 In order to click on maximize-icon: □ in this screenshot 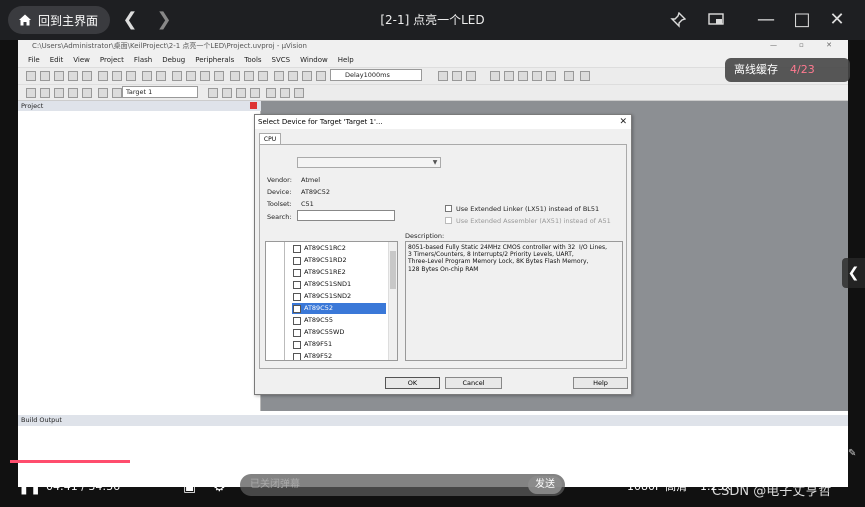, I will do `click(802, 20)`.